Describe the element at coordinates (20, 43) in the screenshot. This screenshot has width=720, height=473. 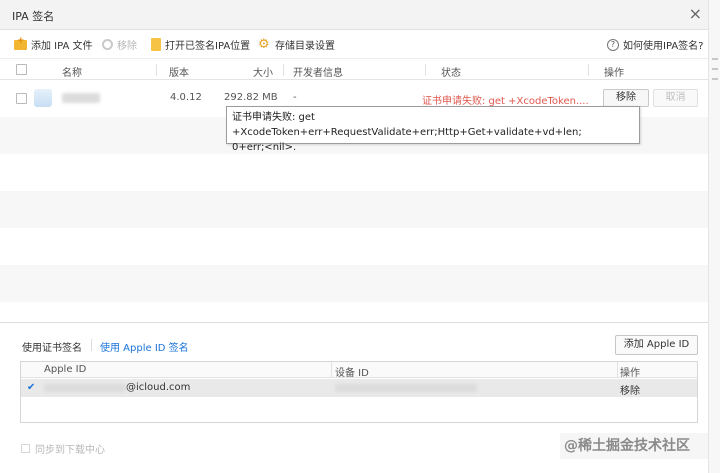
I see `add-folder-icon: +` at that location.